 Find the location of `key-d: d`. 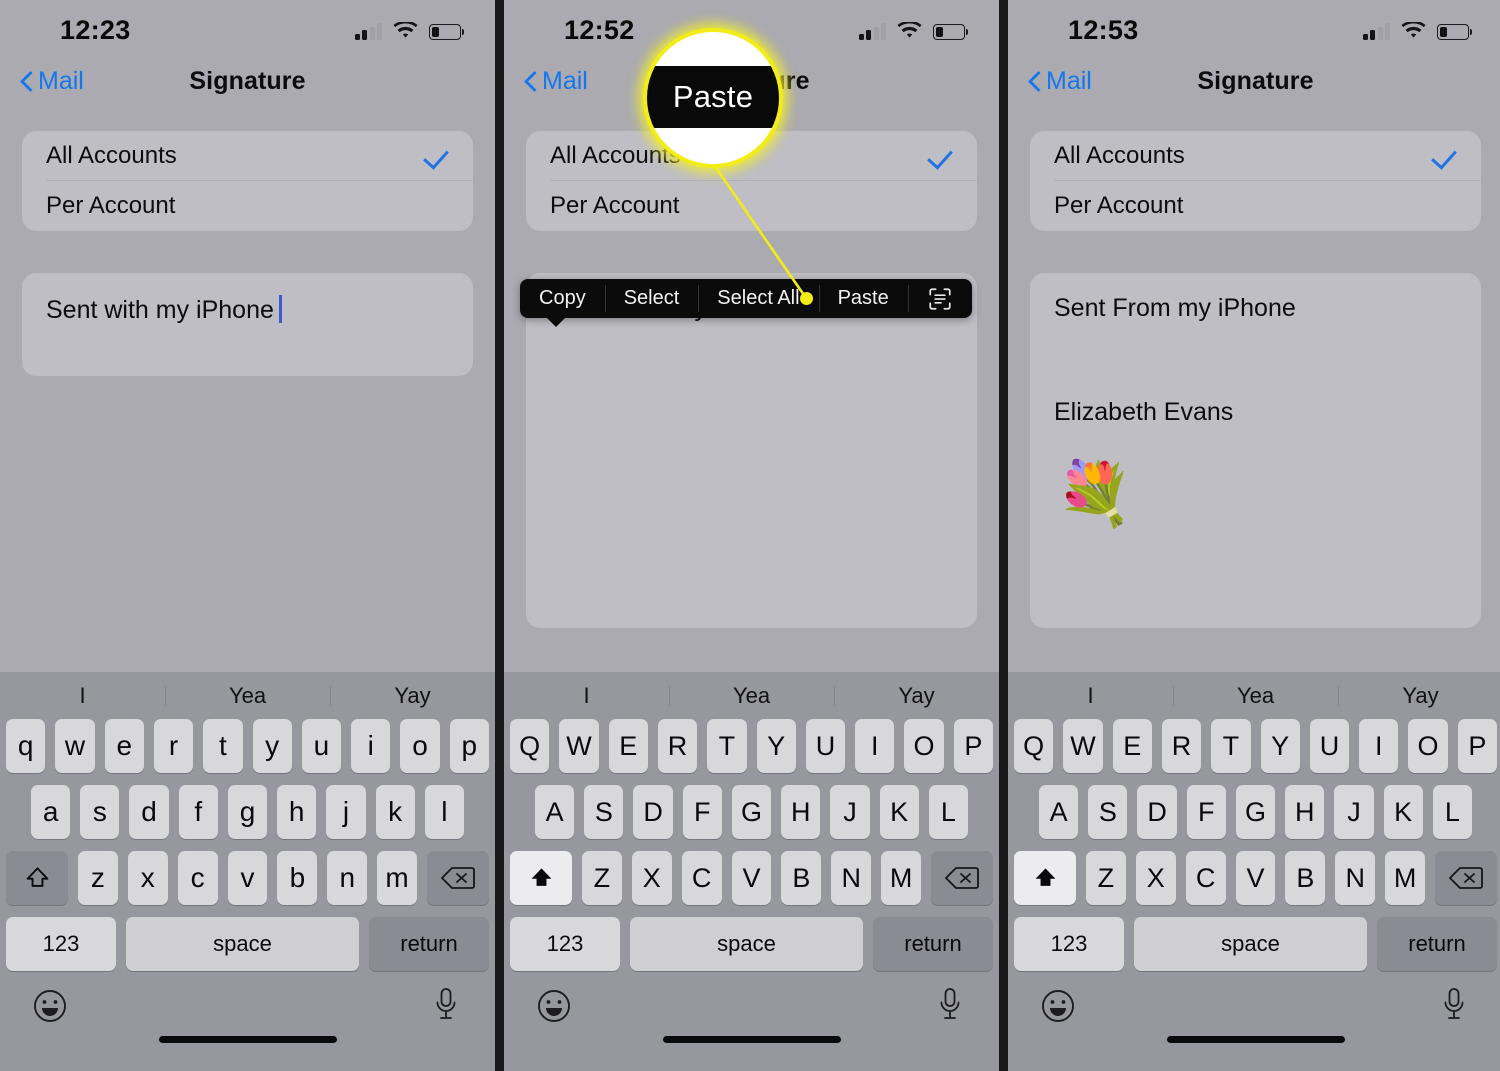

key-d: d is located at coordinates (149, 812).